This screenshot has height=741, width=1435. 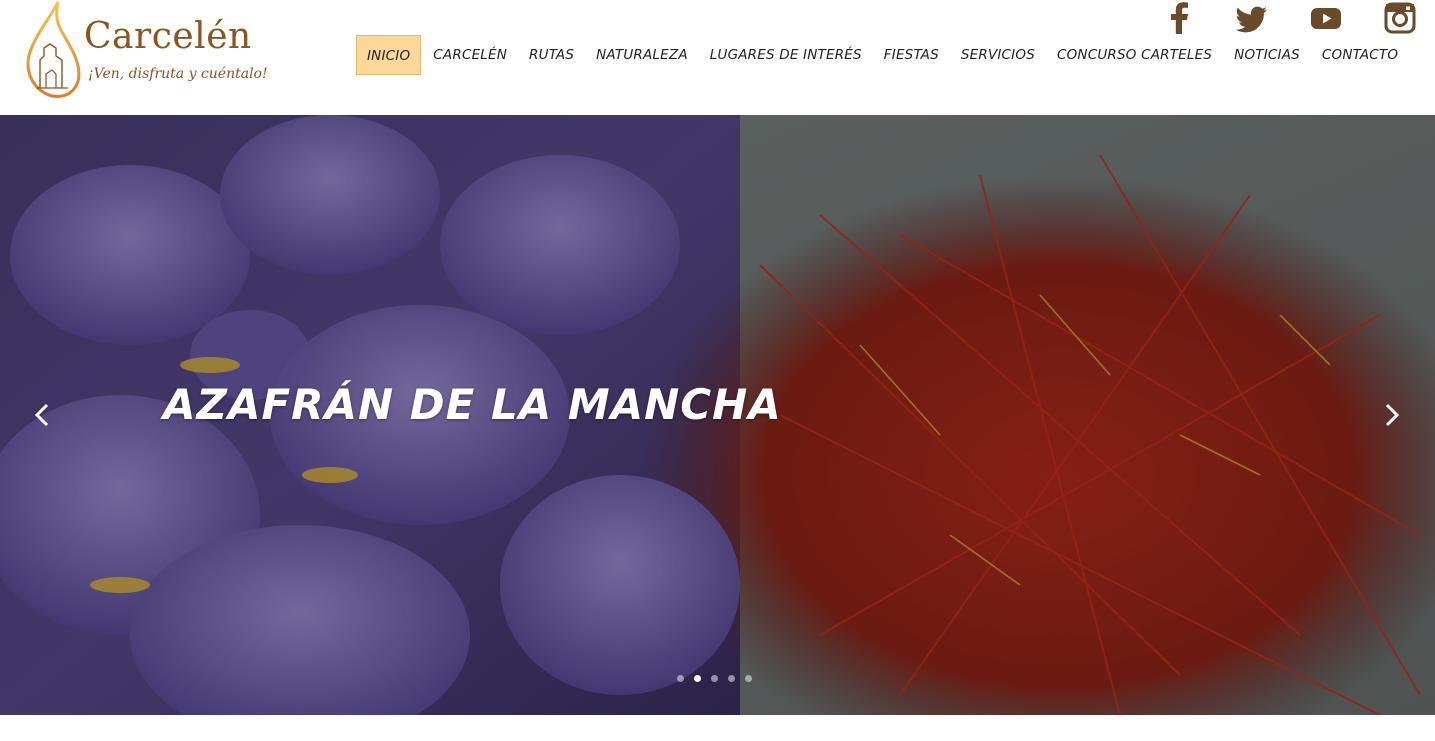 I want to click on nav-item-fiestas: FIESTAS, so click(x=911, y=55).